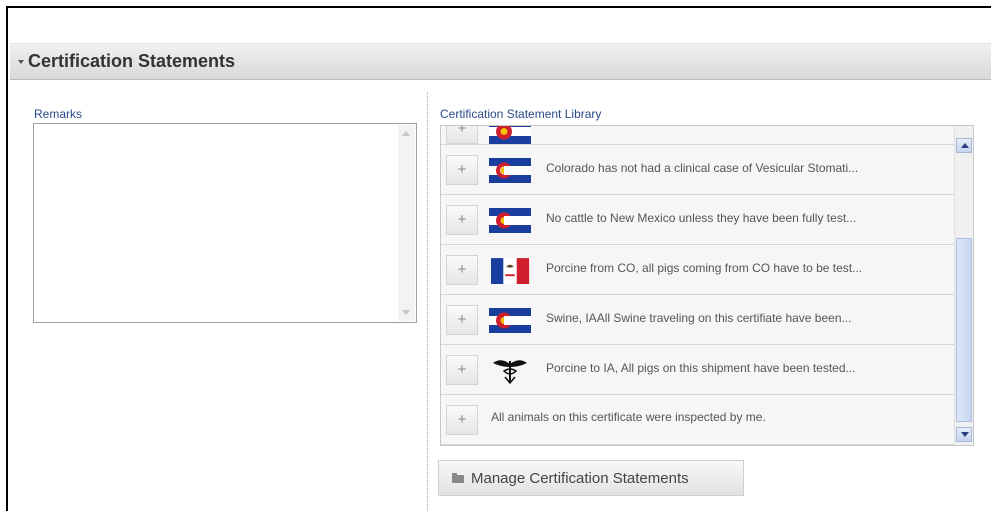 This screenshot has width=991, height=511. What do you see at coordinates (521, 114) in the screenshot?
I see `library-label: Certification Statement Library` at bounding box center [521, 114].